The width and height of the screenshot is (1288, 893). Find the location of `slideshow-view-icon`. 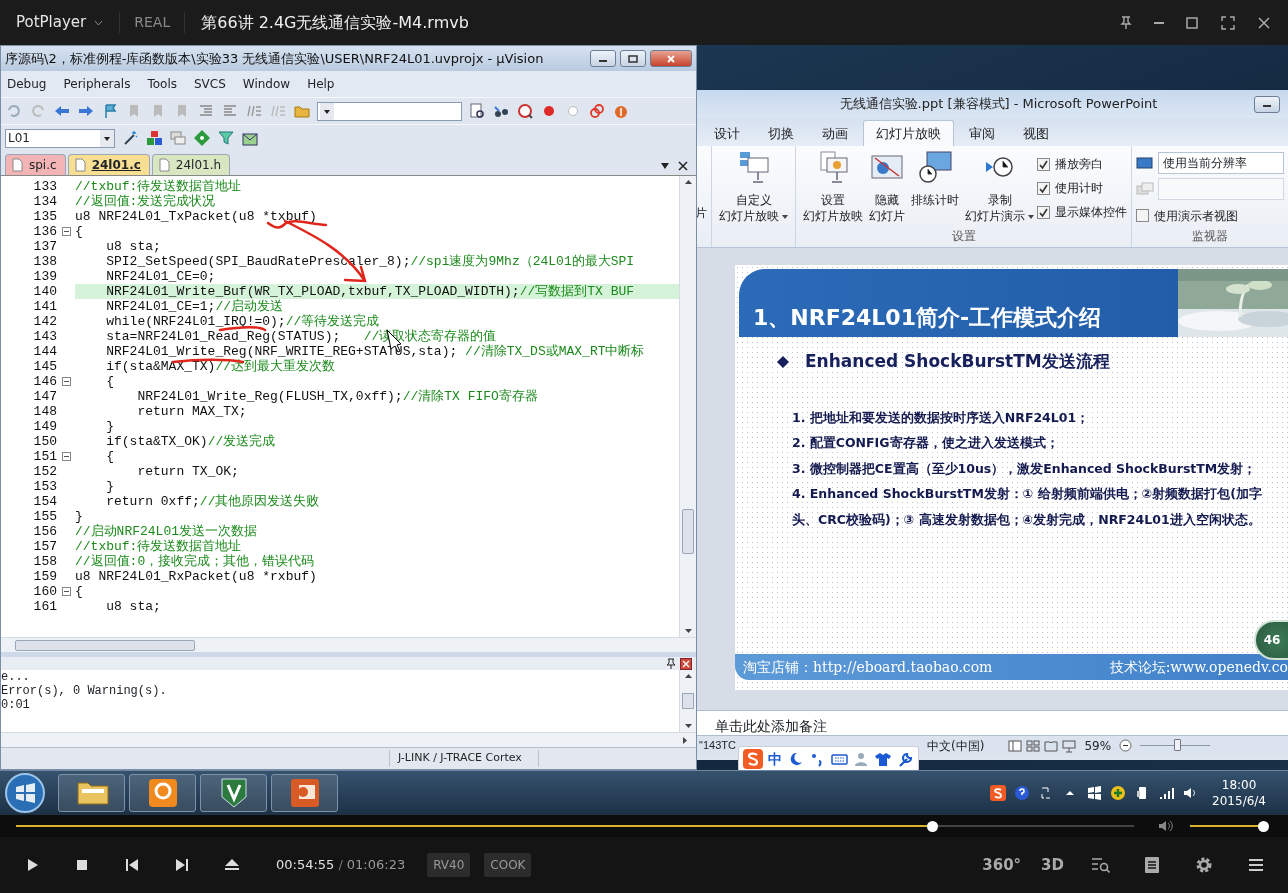

slideshow-view-icon is located at coordinates (1069, 745).